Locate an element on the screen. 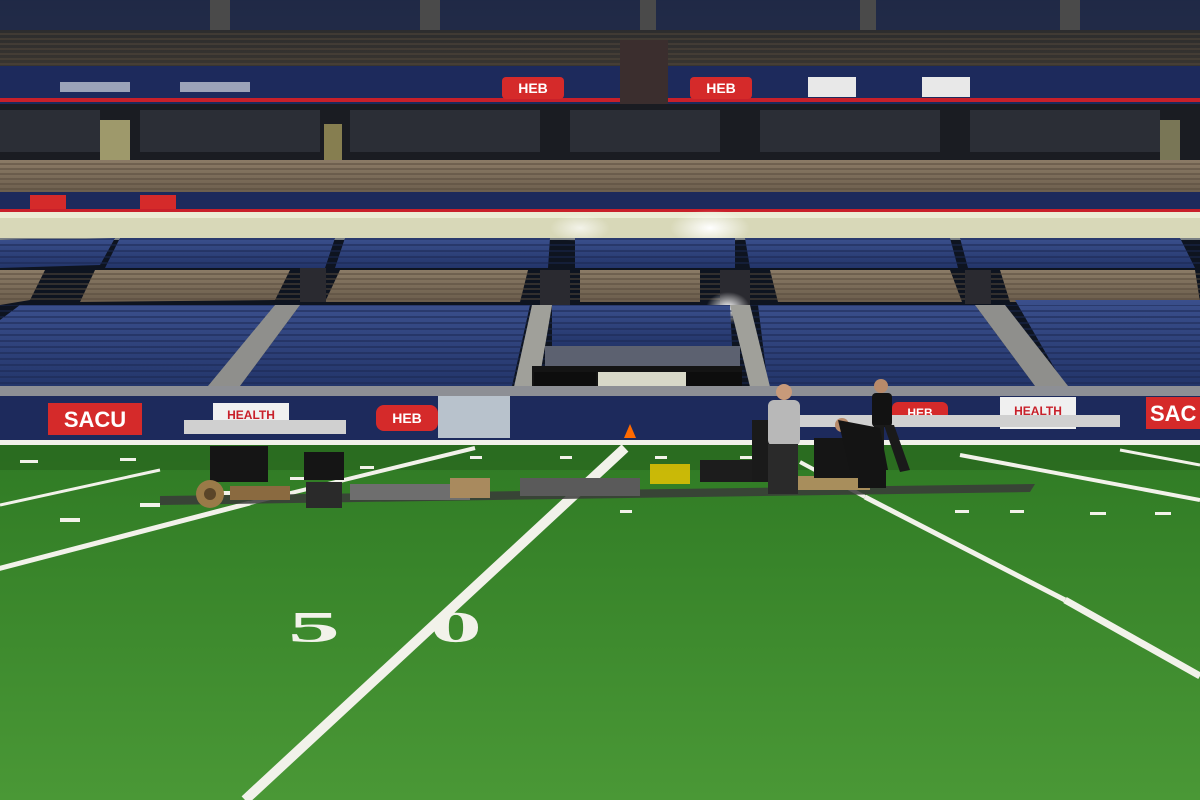  wall-sign-sac-right: SAC is located at coordinates (1173, 413).